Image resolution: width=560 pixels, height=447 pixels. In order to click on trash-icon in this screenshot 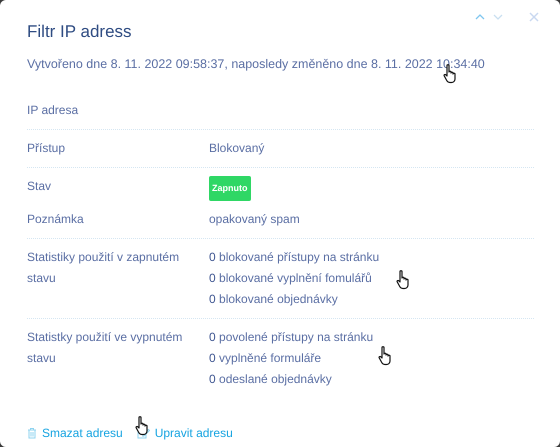, I will do `click(32, 433)`.